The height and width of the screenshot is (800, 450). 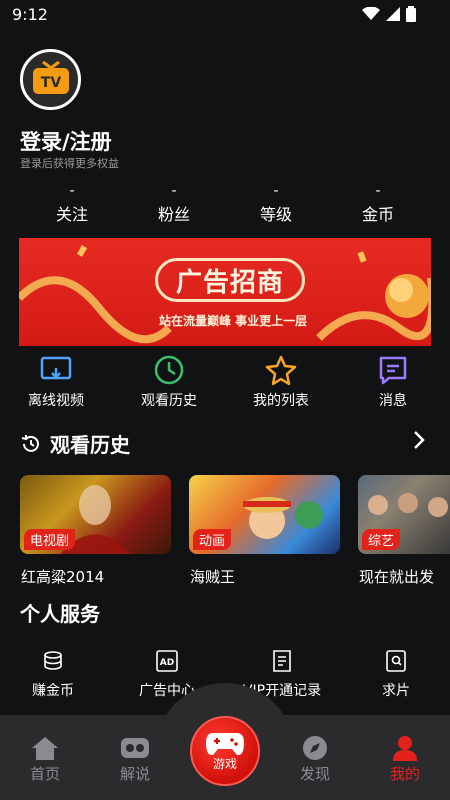 What do you see at coordinates (62, 576) in the screenshot?
I see `history-item-title: 红高粱2014` at bounding box center [62, 576].